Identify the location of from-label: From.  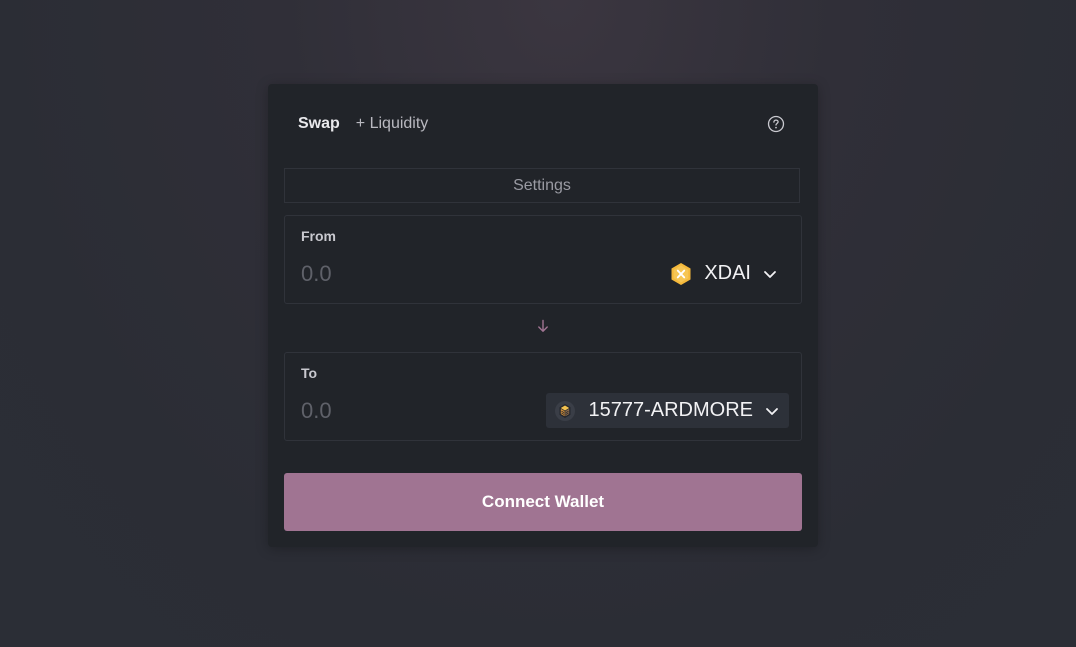
(318, 236).